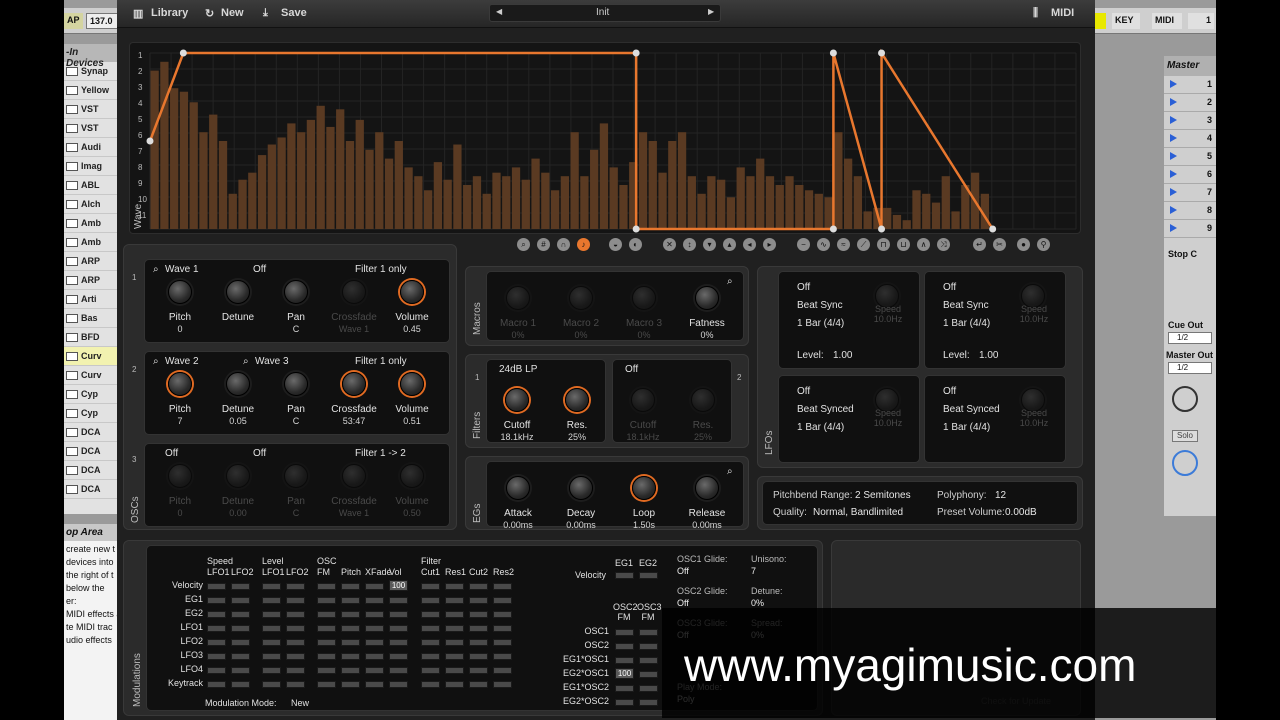  I want to click on note-icon: ♪, so click(583, 244).